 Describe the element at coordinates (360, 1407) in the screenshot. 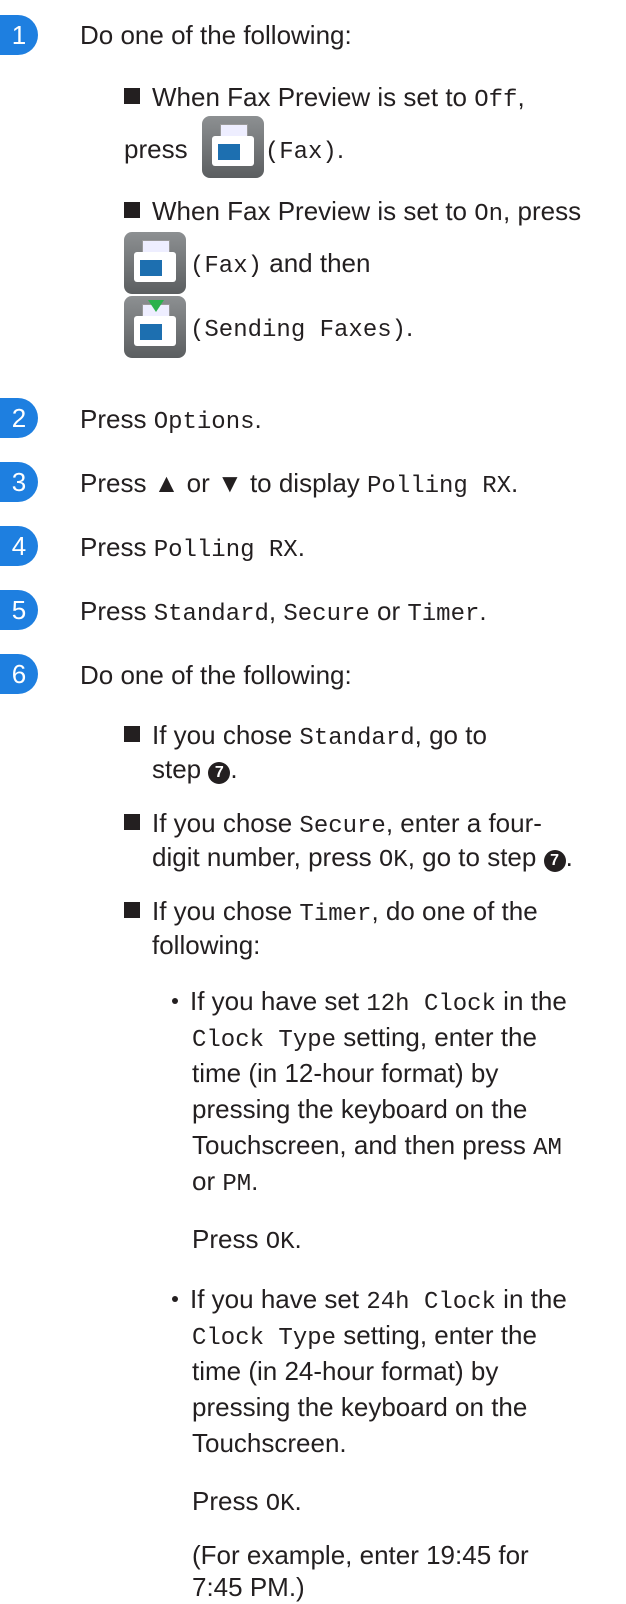

I see `sub-24h-line4: pressing the keyboard on the` at that location.